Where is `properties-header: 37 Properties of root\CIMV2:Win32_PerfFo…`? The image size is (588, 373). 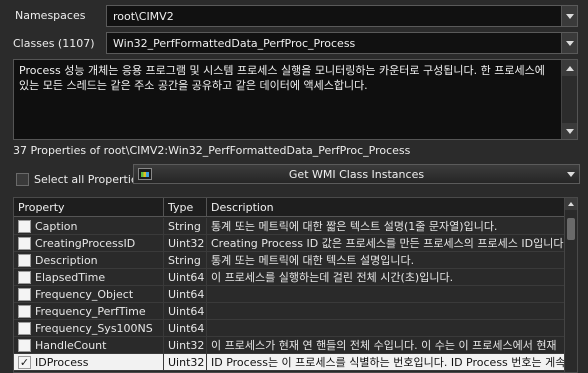 properties-header: 37 Properties of root\CIMV2:Win32_PerfFo… is located at coordinates (212, 150).